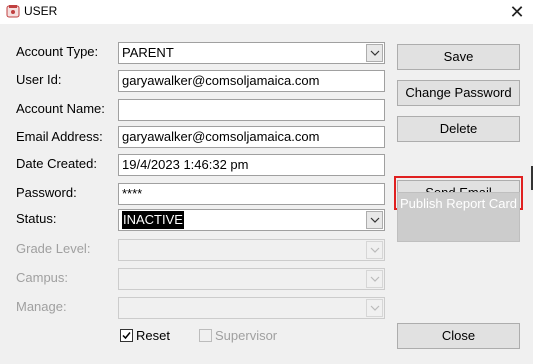 The image size is (533, 364). What do you see at coordinates (39, 79) in the screenshot?
I see `user-id-label: User Id:` at bounding box center [39, 79].